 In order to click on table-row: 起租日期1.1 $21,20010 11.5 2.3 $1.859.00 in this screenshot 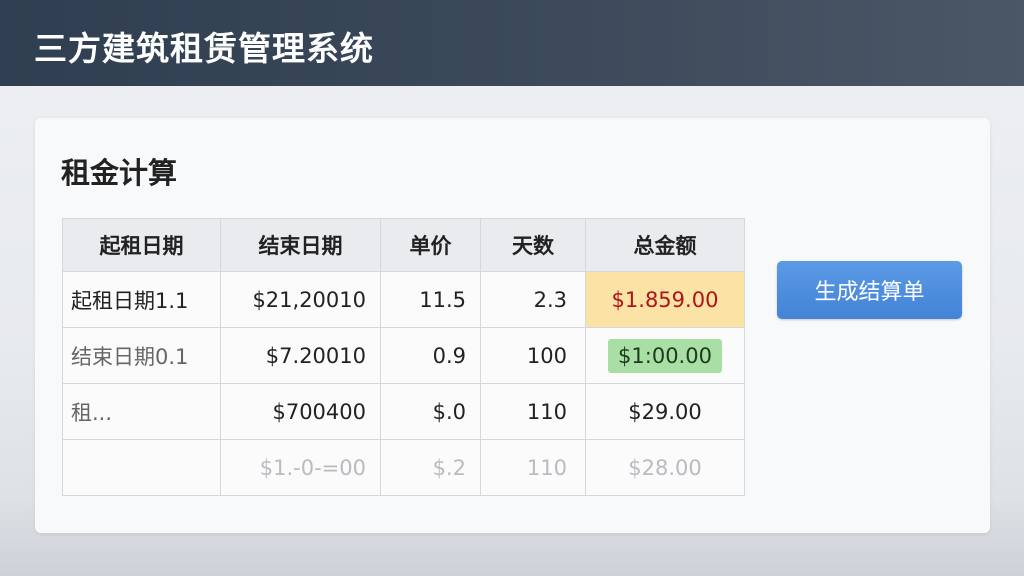, I will do `click(403, 299)`.